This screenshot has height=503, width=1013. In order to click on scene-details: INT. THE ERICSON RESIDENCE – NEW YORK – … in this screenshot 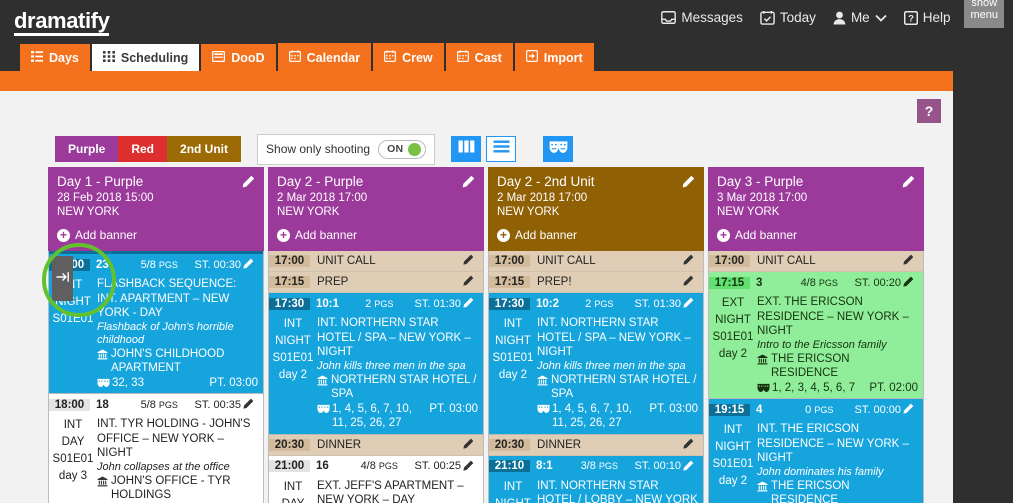, I will do `click(840, 461)`.